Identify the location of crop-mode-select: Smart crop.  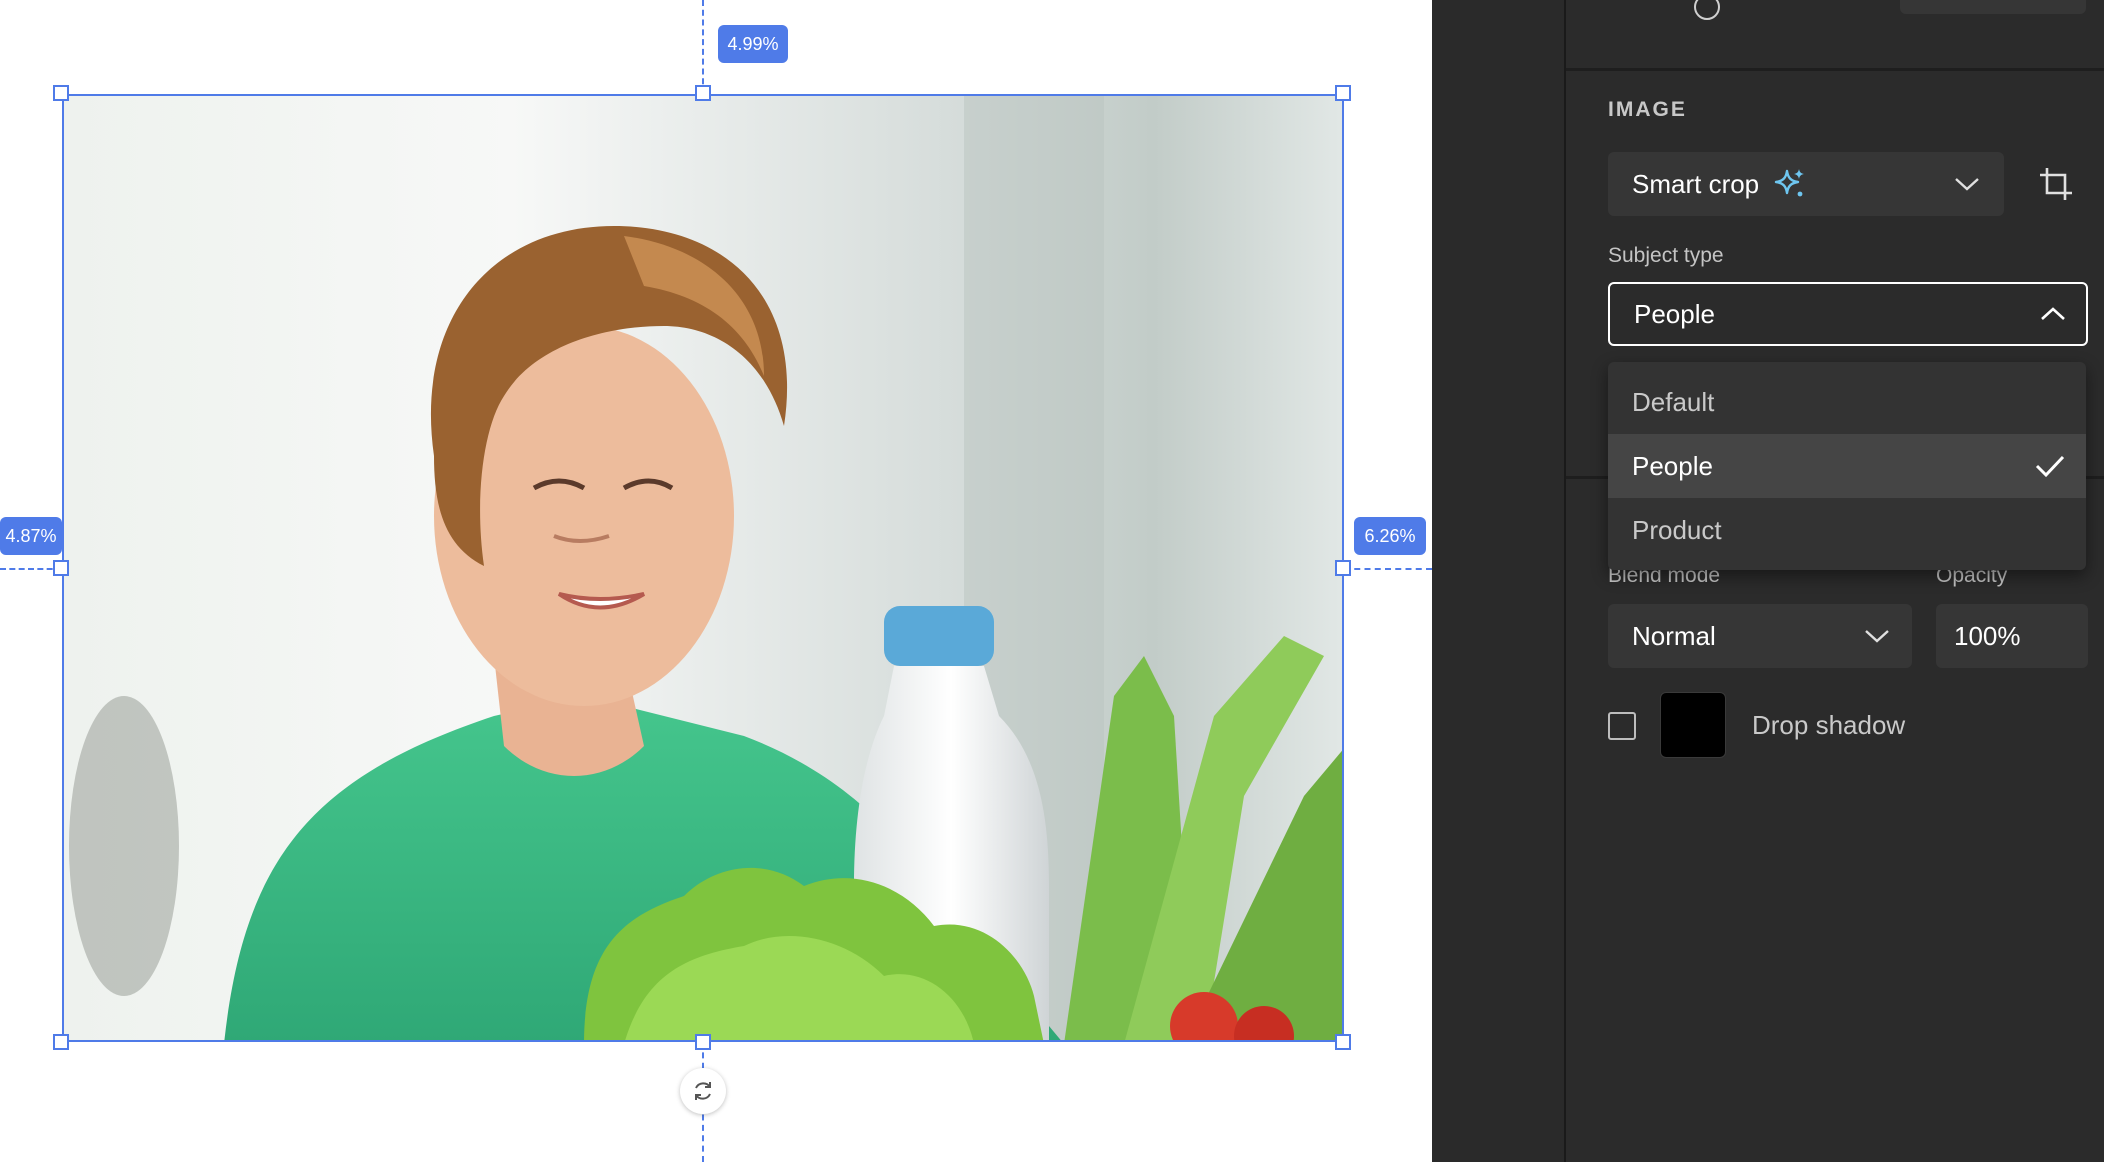
(1806, 184).